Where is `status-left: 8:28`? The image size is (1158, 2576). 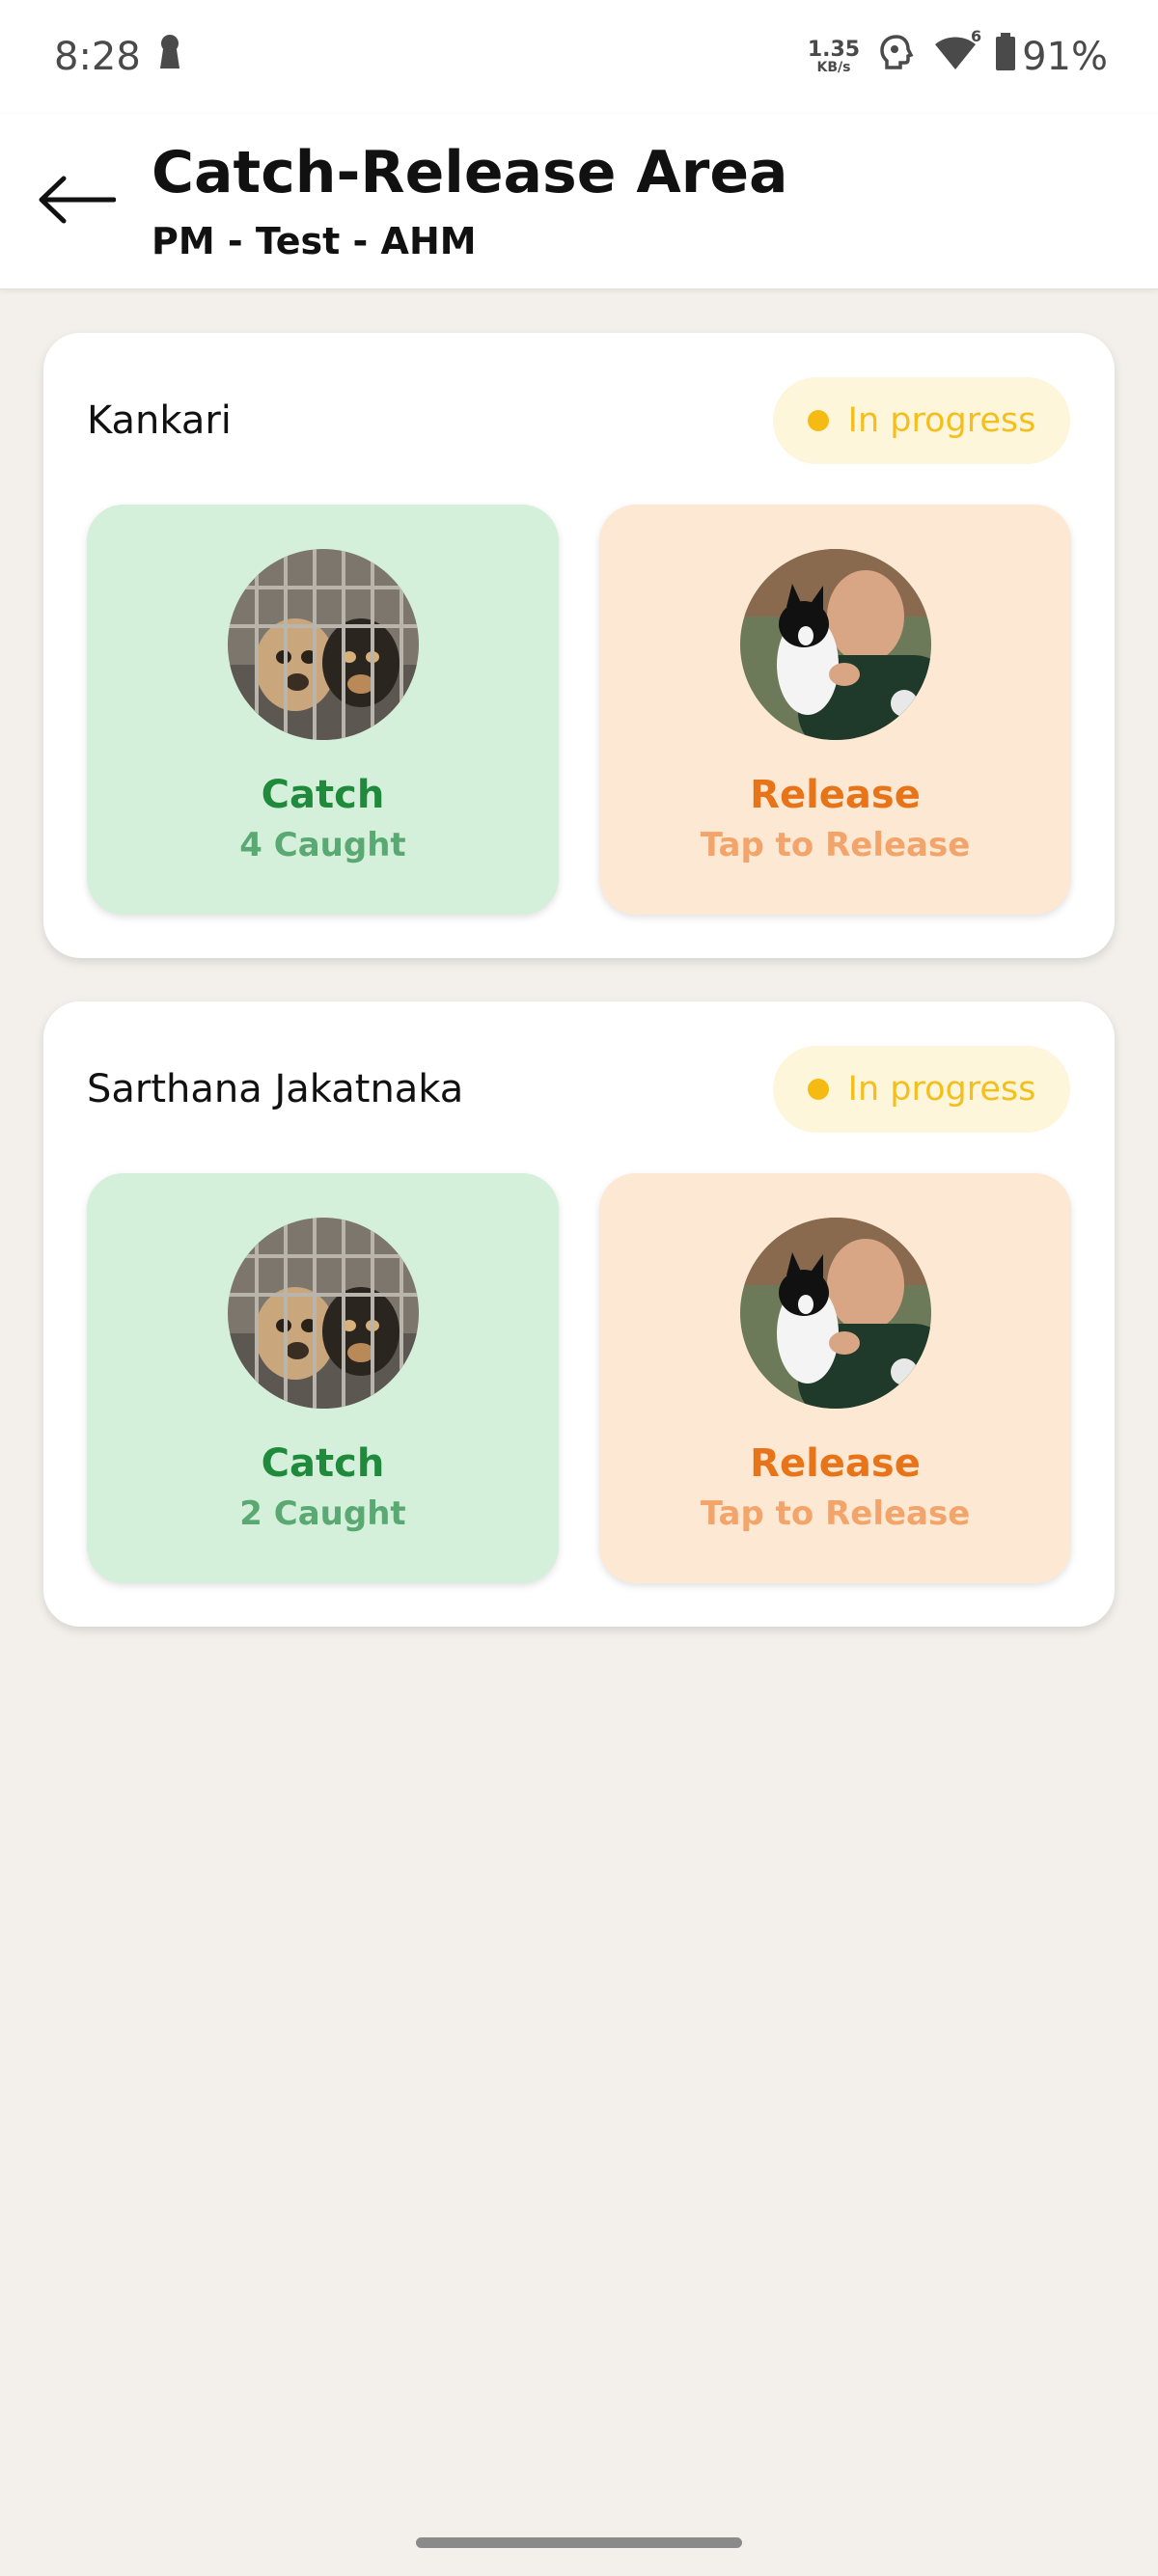 status-left: 8:28 is located at coordinates (117, 57).